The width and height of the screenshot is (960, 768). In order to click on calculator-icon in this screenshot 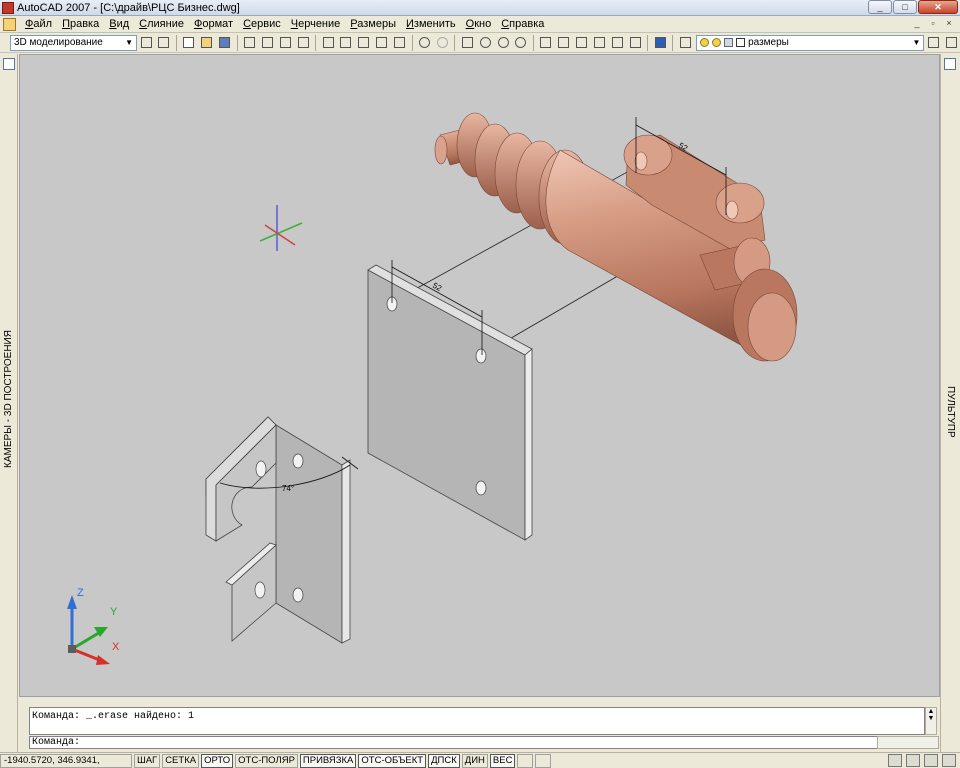, I will do `click(635, 43)`.